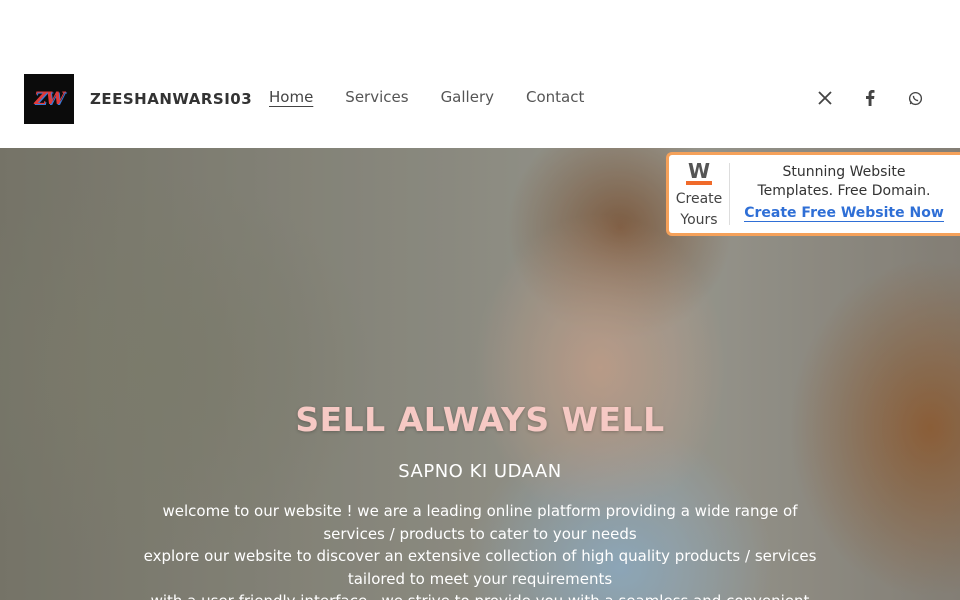 This screenshot has width=960, height=600. What do you see at coordinates (825, 98) in the screenshot?
I see `x-icon` at bounding box center [825, 98].